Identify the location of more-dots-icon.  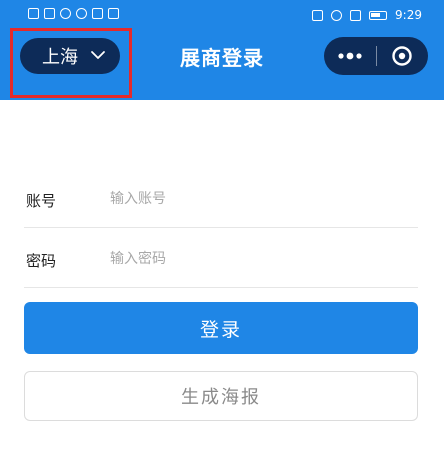
(350, 56).